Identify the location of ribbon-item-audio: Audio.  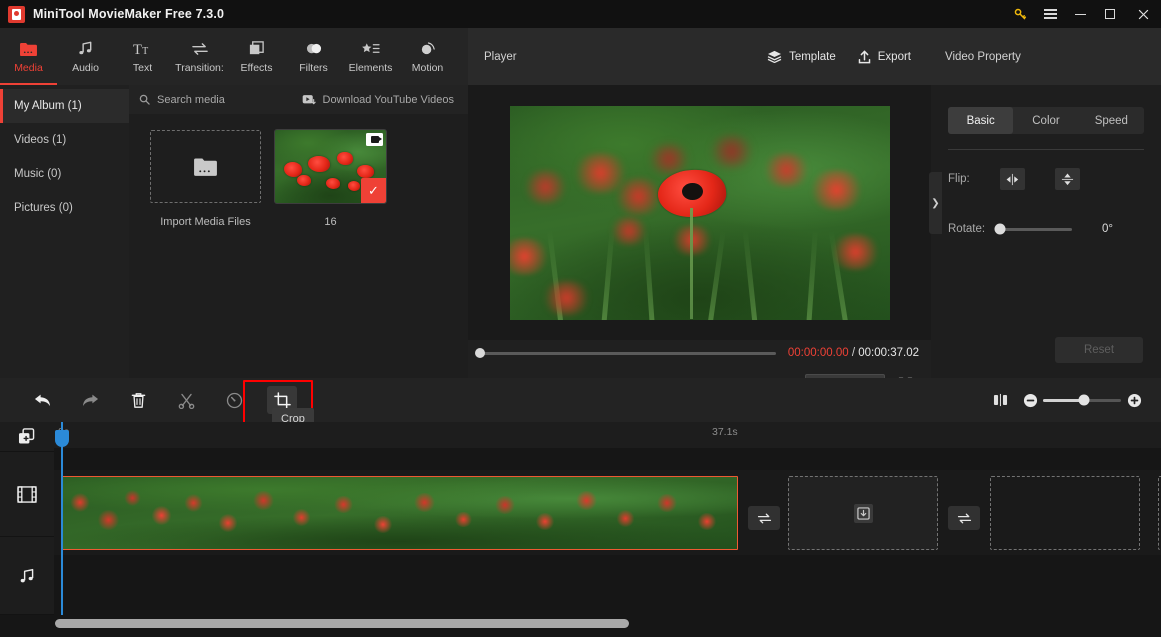
(85, 56).